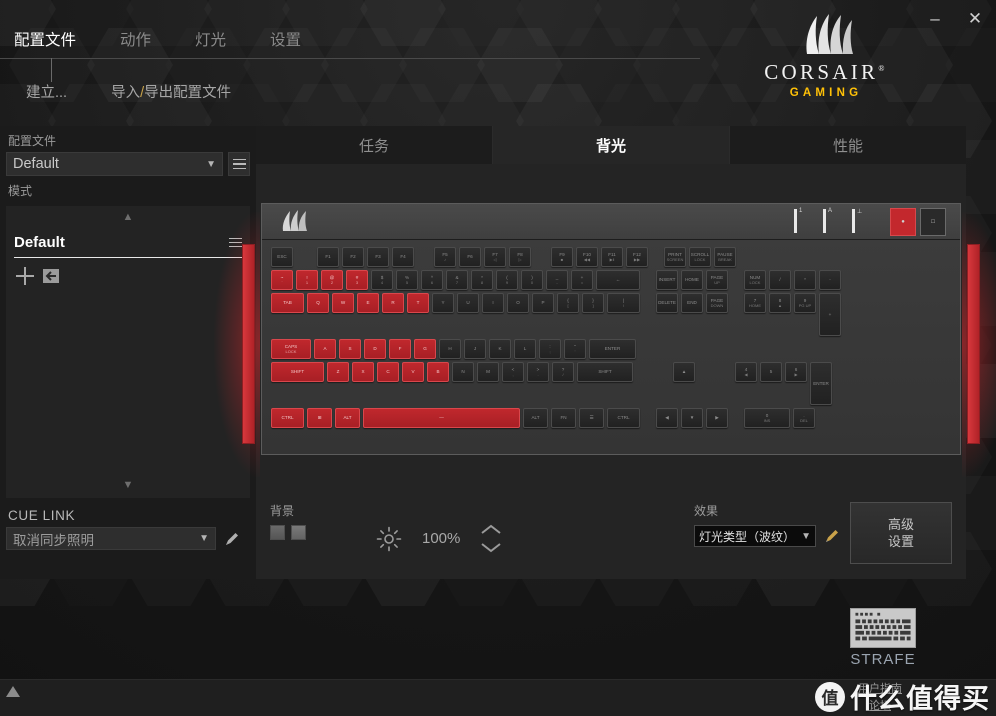  I want to click on tab-0: 任务, so click(374, 145).